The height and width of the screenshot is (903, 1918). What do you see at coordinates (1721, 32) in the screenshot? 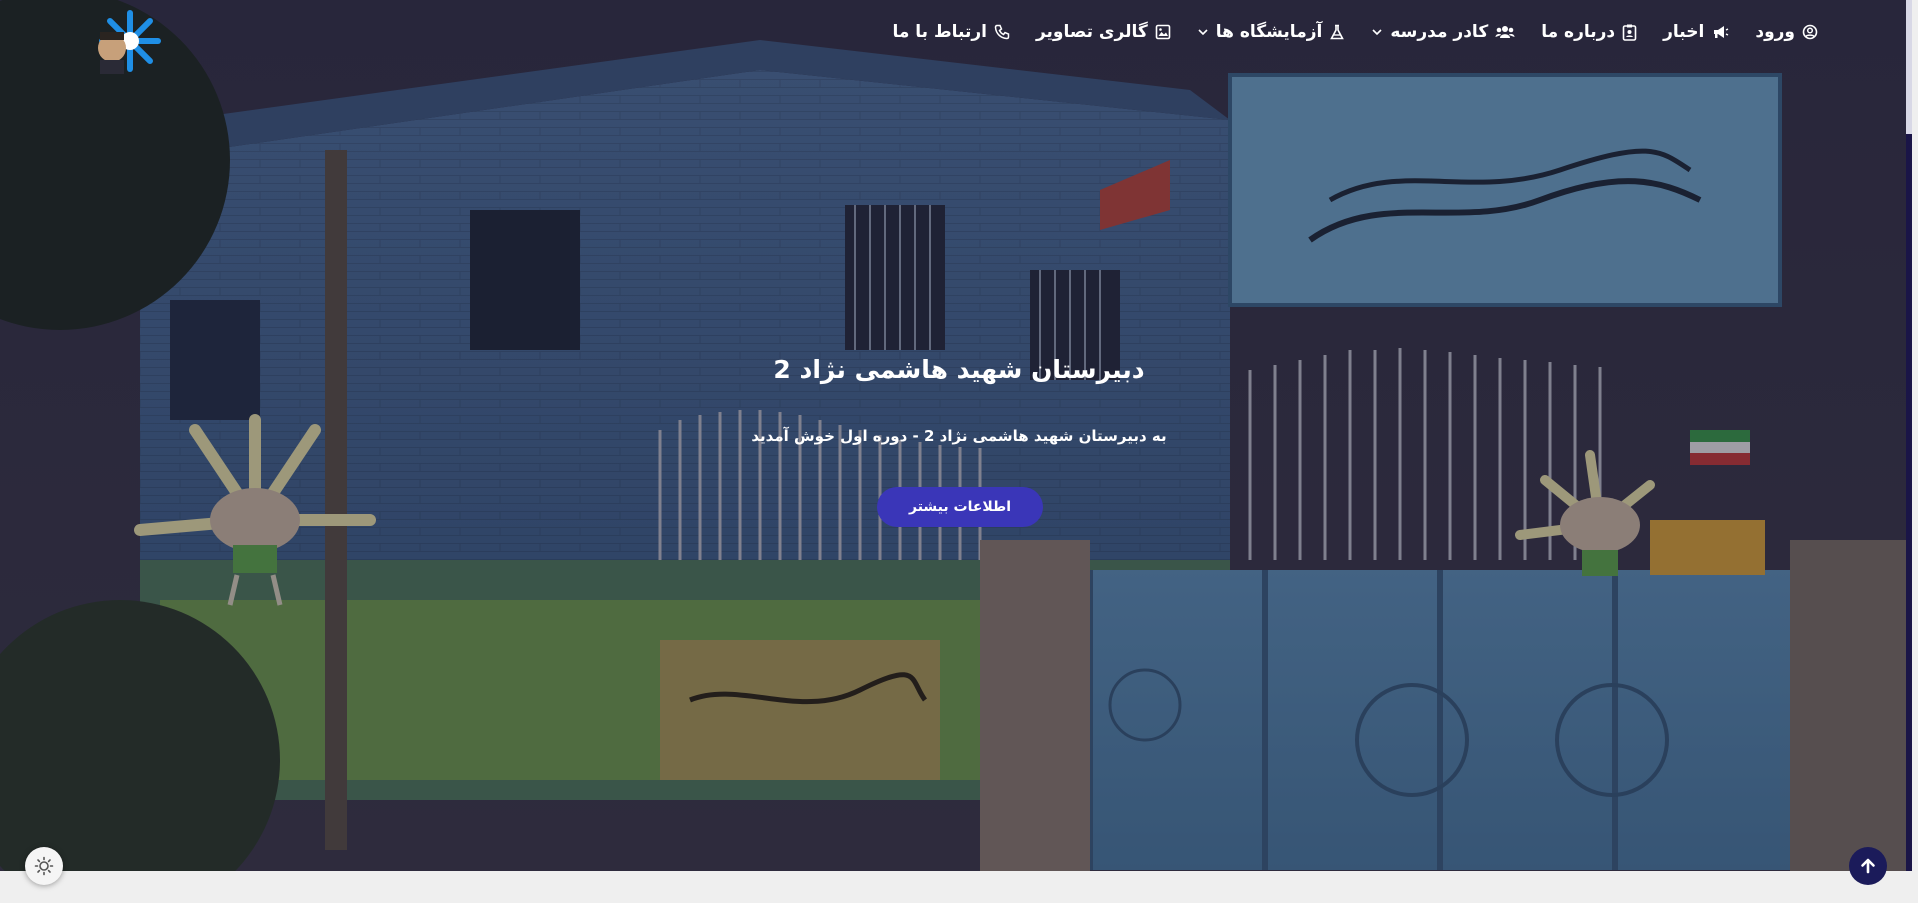
I see `megaphone-icon` at bounding box center [1721, 32].